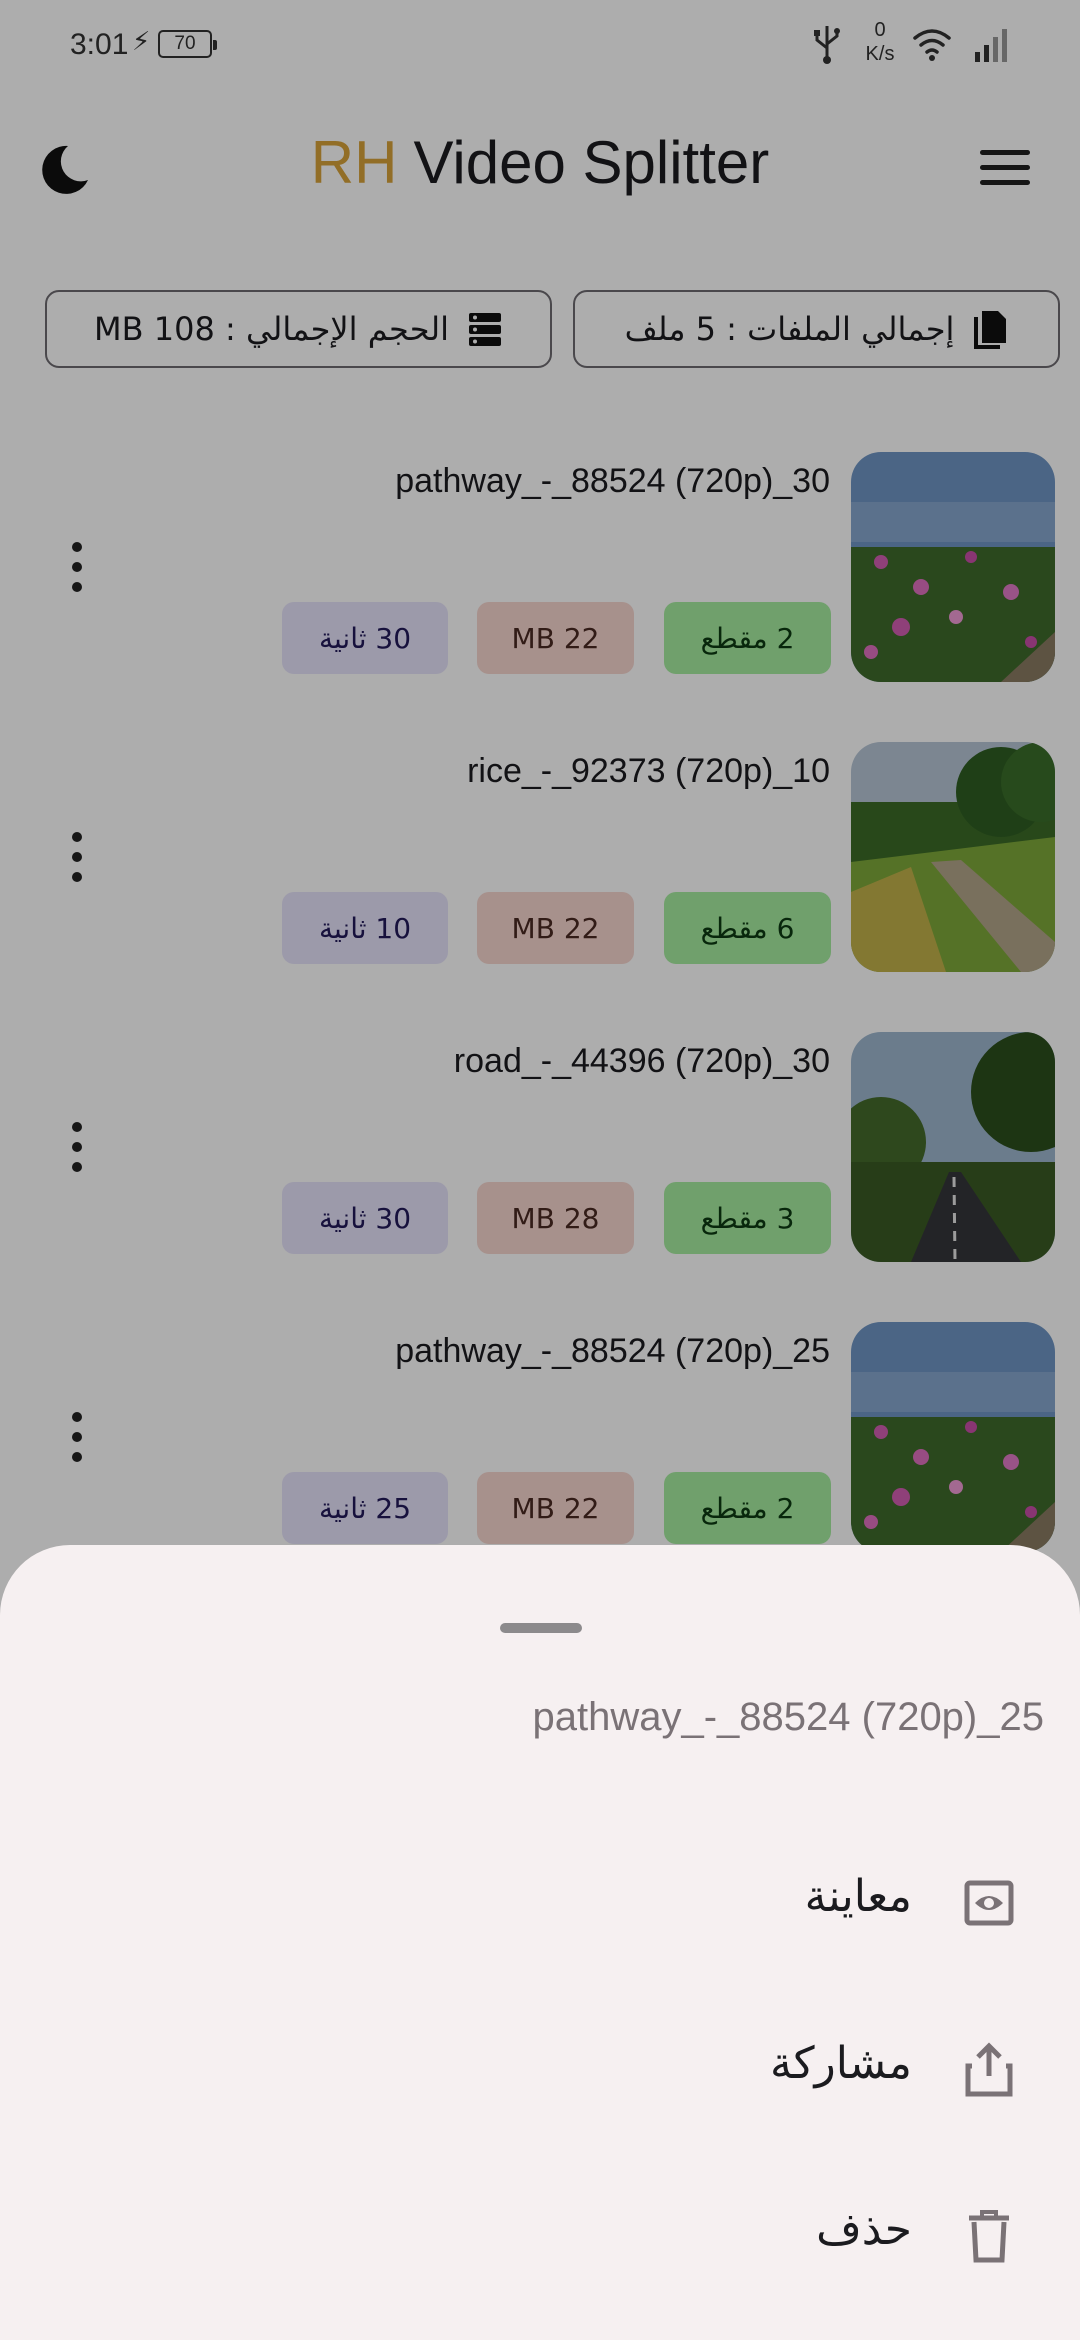 The image size is (1080, 2340). What do you see at coordinates (540, 2238) in the screenshot?
I see `delete-action: حذف` at bounding box center [540, 2238].